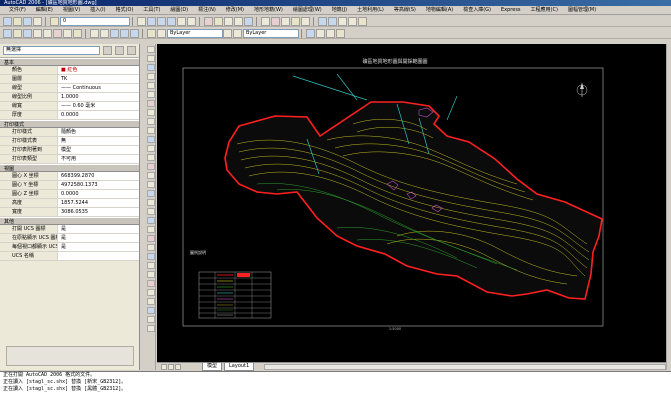 The image size is (671, 399). What do you see at coordinates (98, 141) in the screenshot?
I see `property-value: 無` at bounding box center [98, 141].